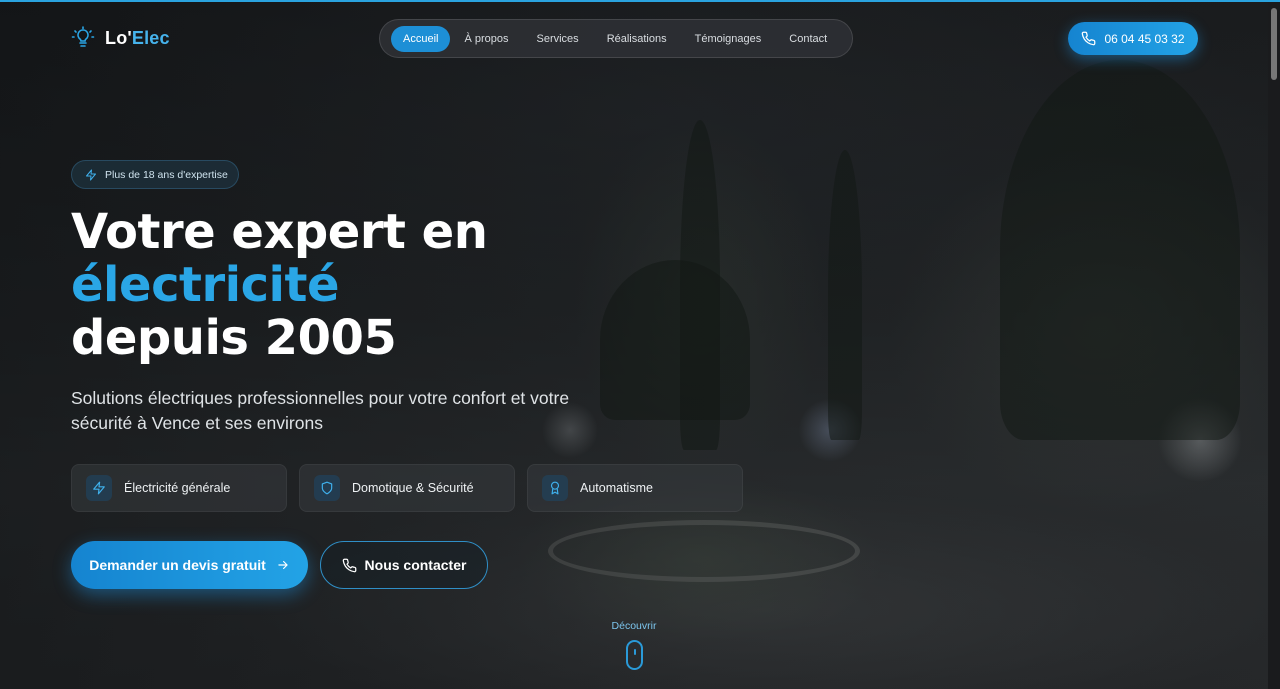 The image size is (1280, 689). What do you see at coordinates (279, 232) in the screenshot?
I see `hero-title-line1: Votre expert en` at bounding box center [279, 232].